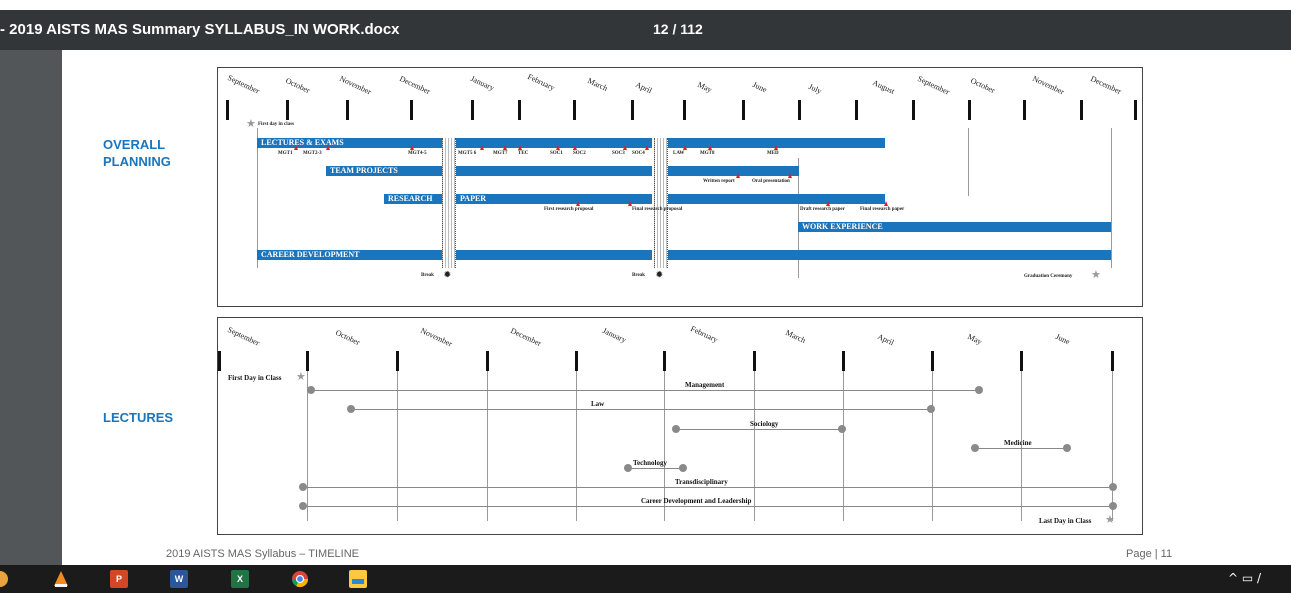  Describe the element at coordinates (842, 226) in the screenshot. I see `bar-label: WORK EXPERIENCE` at that location.